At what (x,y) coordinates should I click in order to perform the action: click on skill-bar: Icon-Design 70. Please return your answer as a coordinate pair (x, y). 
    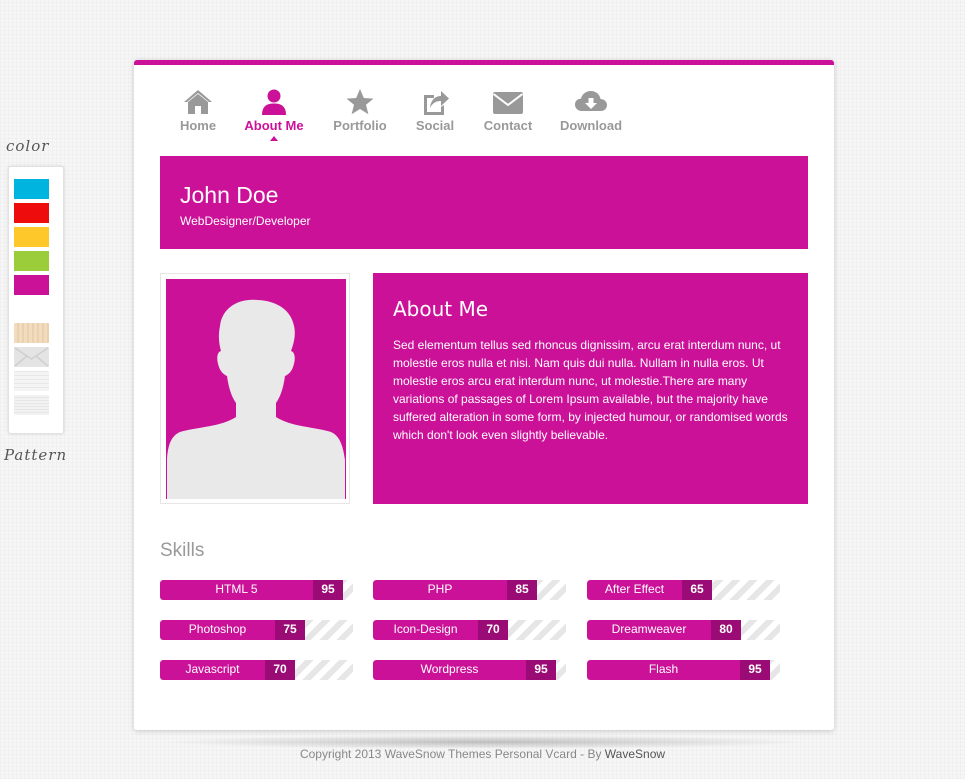
    Looking at the image, I should click on (469, 630).